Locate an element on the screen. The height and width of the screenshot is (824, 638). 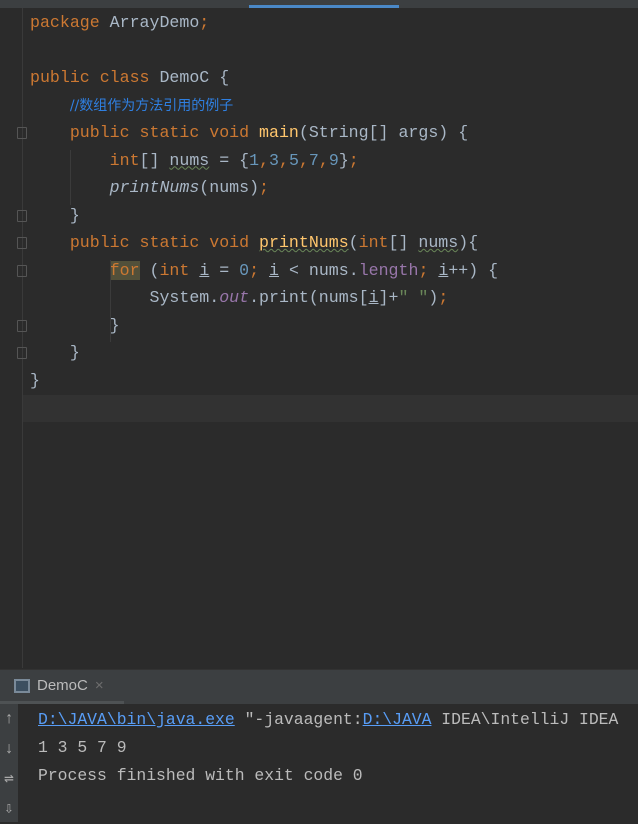
code-token: 5 is located at coordinates (293, 160).